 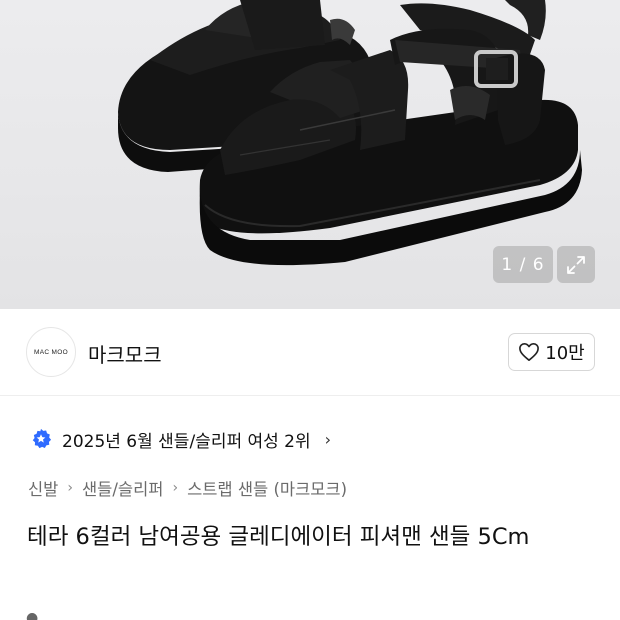 I want to click on brand-logo: MAC MOO, so click(x=51, y=352).